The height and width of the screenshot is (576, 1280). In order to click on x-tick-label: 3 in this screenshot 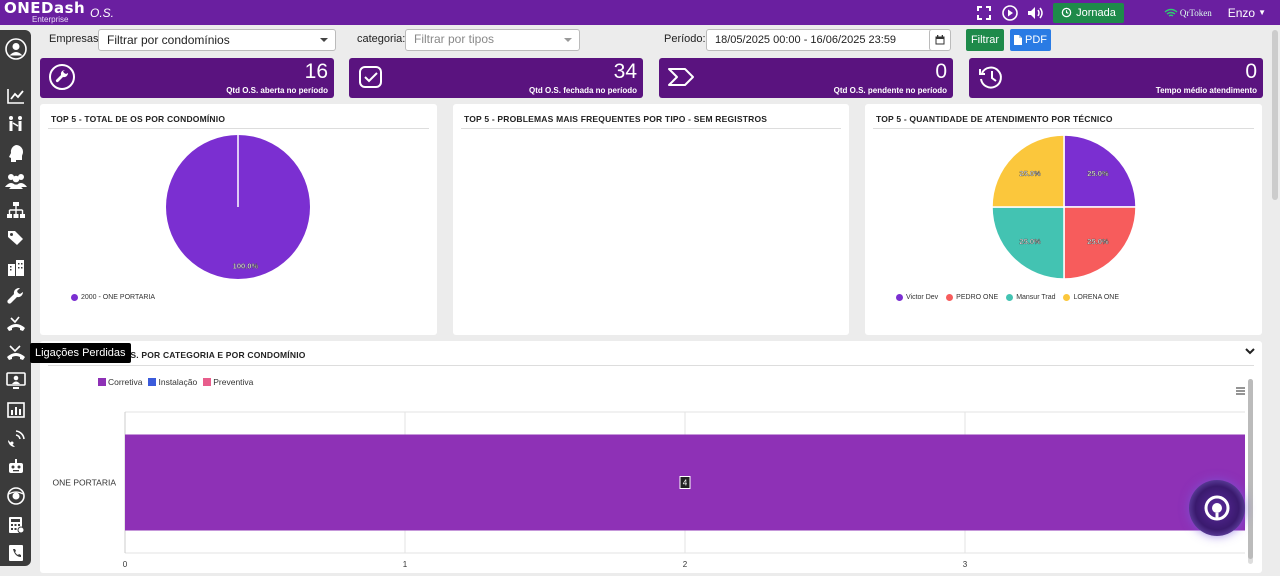, I will do `click(965, 564)`.